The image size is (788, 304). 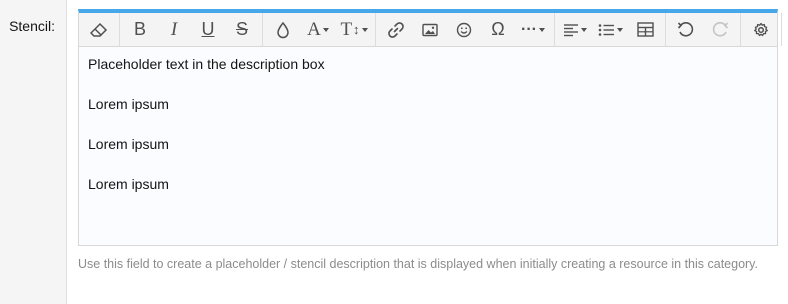 I want to click on form-label-column: Stencil:, so click(x=33, y=152).